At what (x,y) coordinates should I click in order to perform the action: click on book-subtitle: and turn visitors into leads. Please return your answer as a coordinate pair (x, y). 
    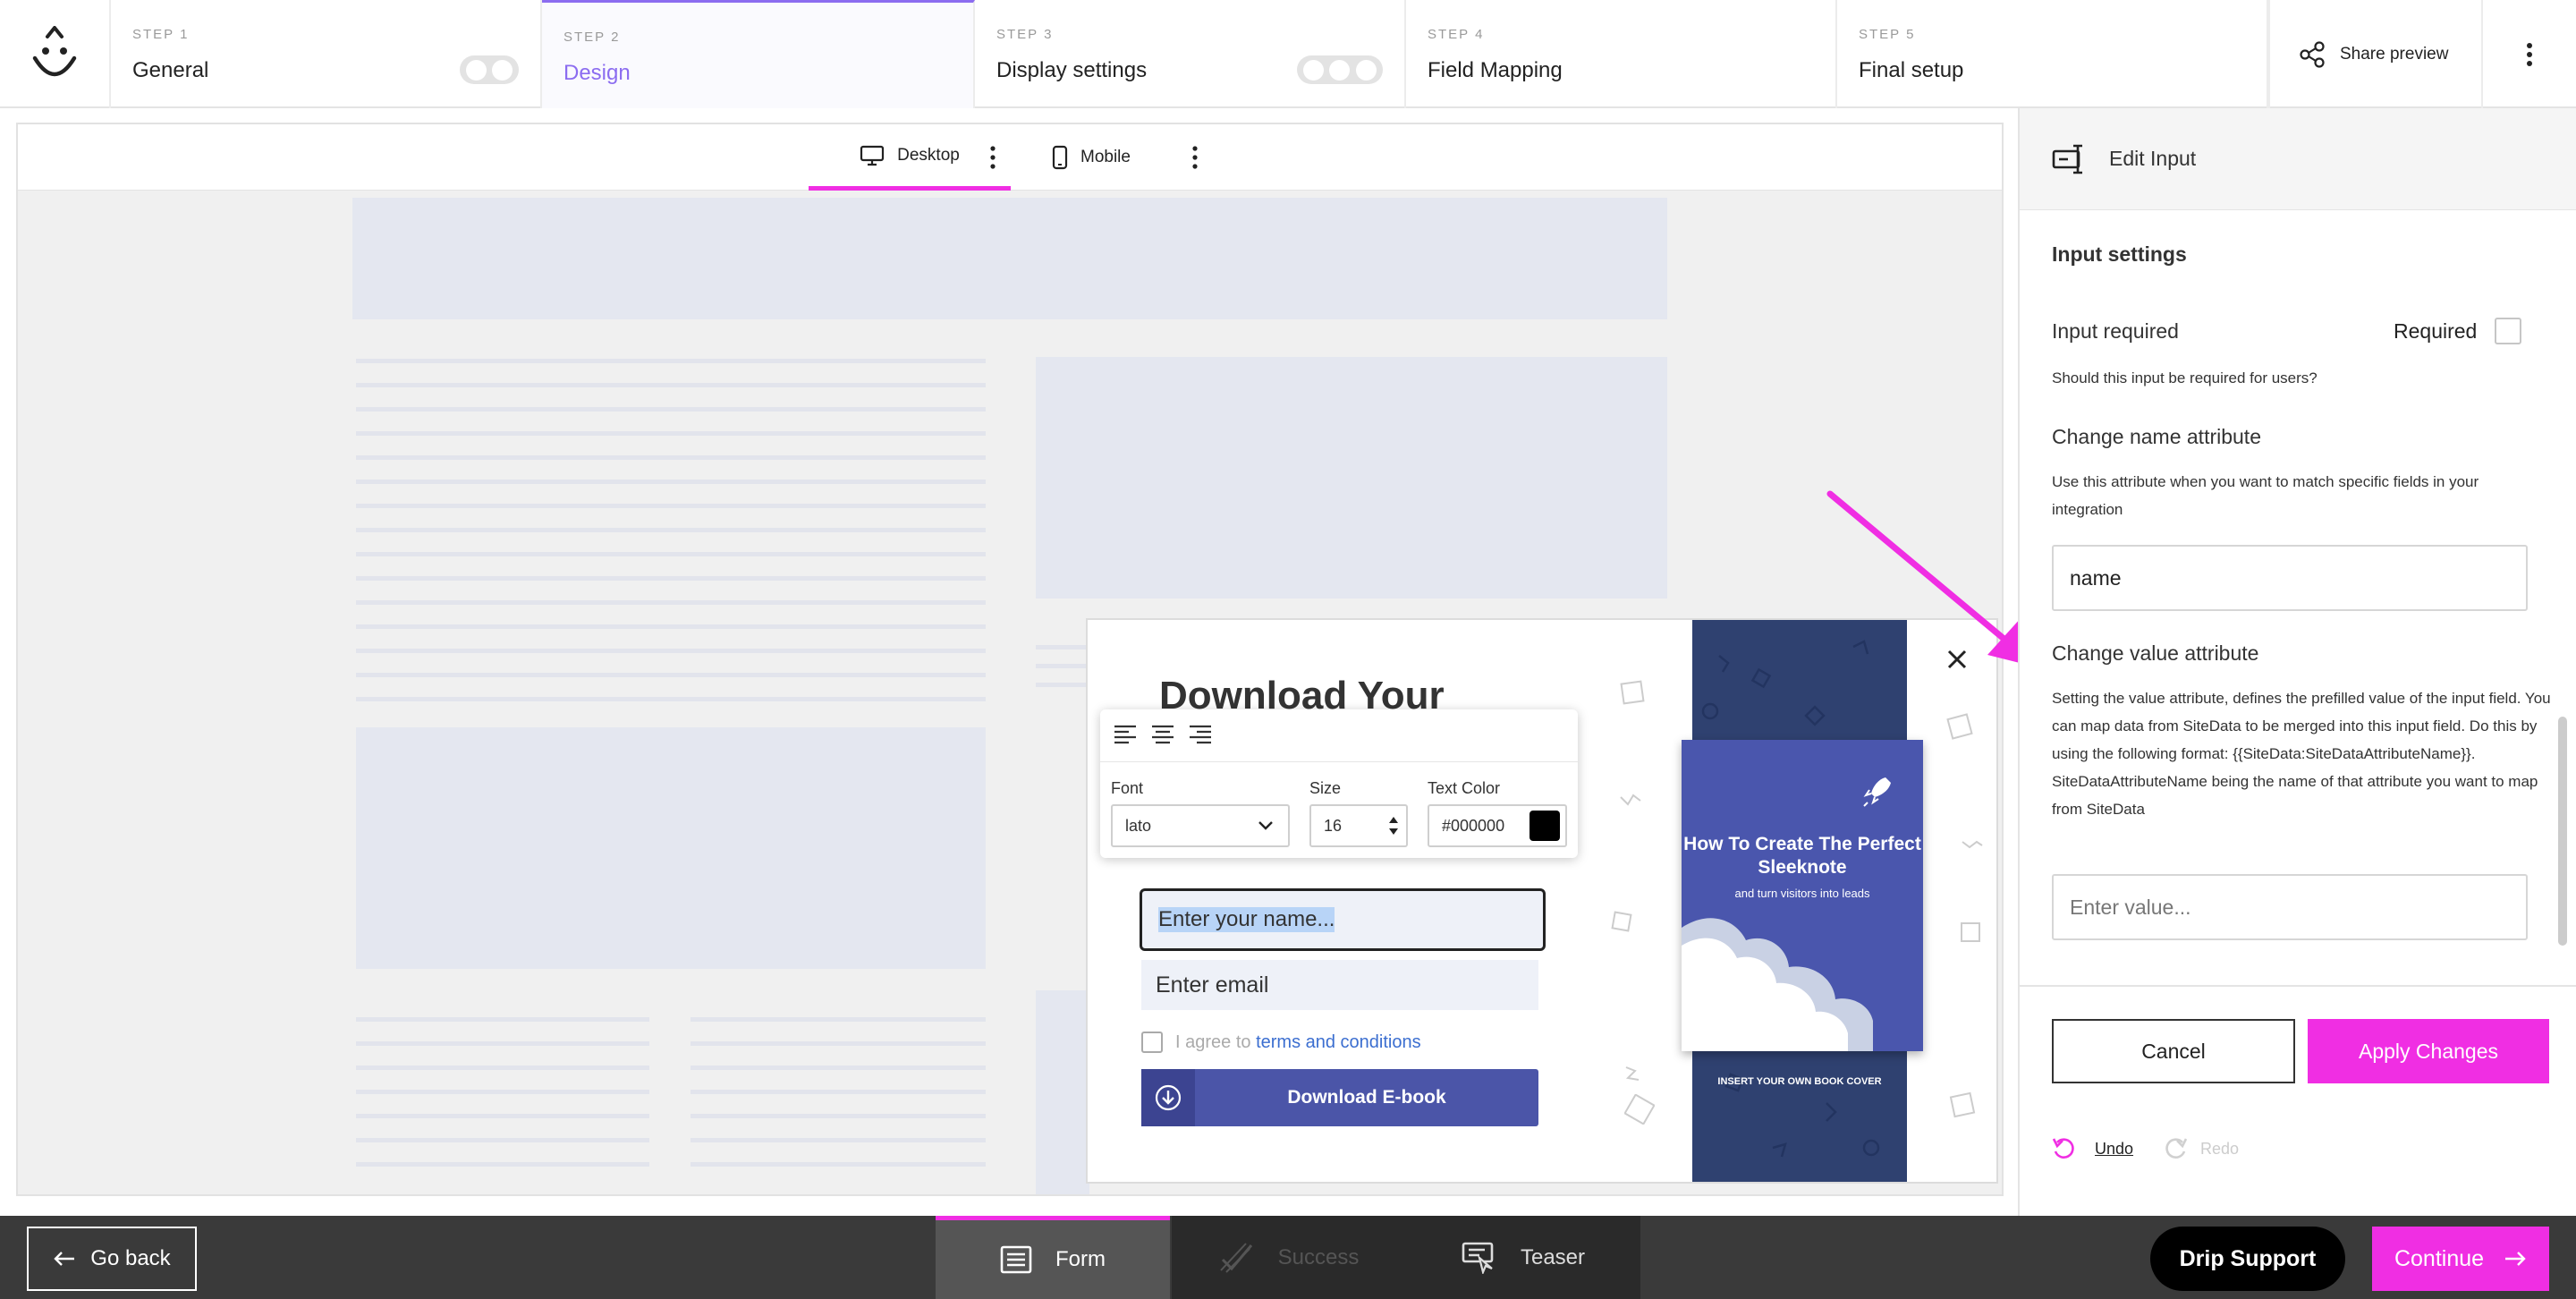
    Looking at the image, I should click on (1802, 893).